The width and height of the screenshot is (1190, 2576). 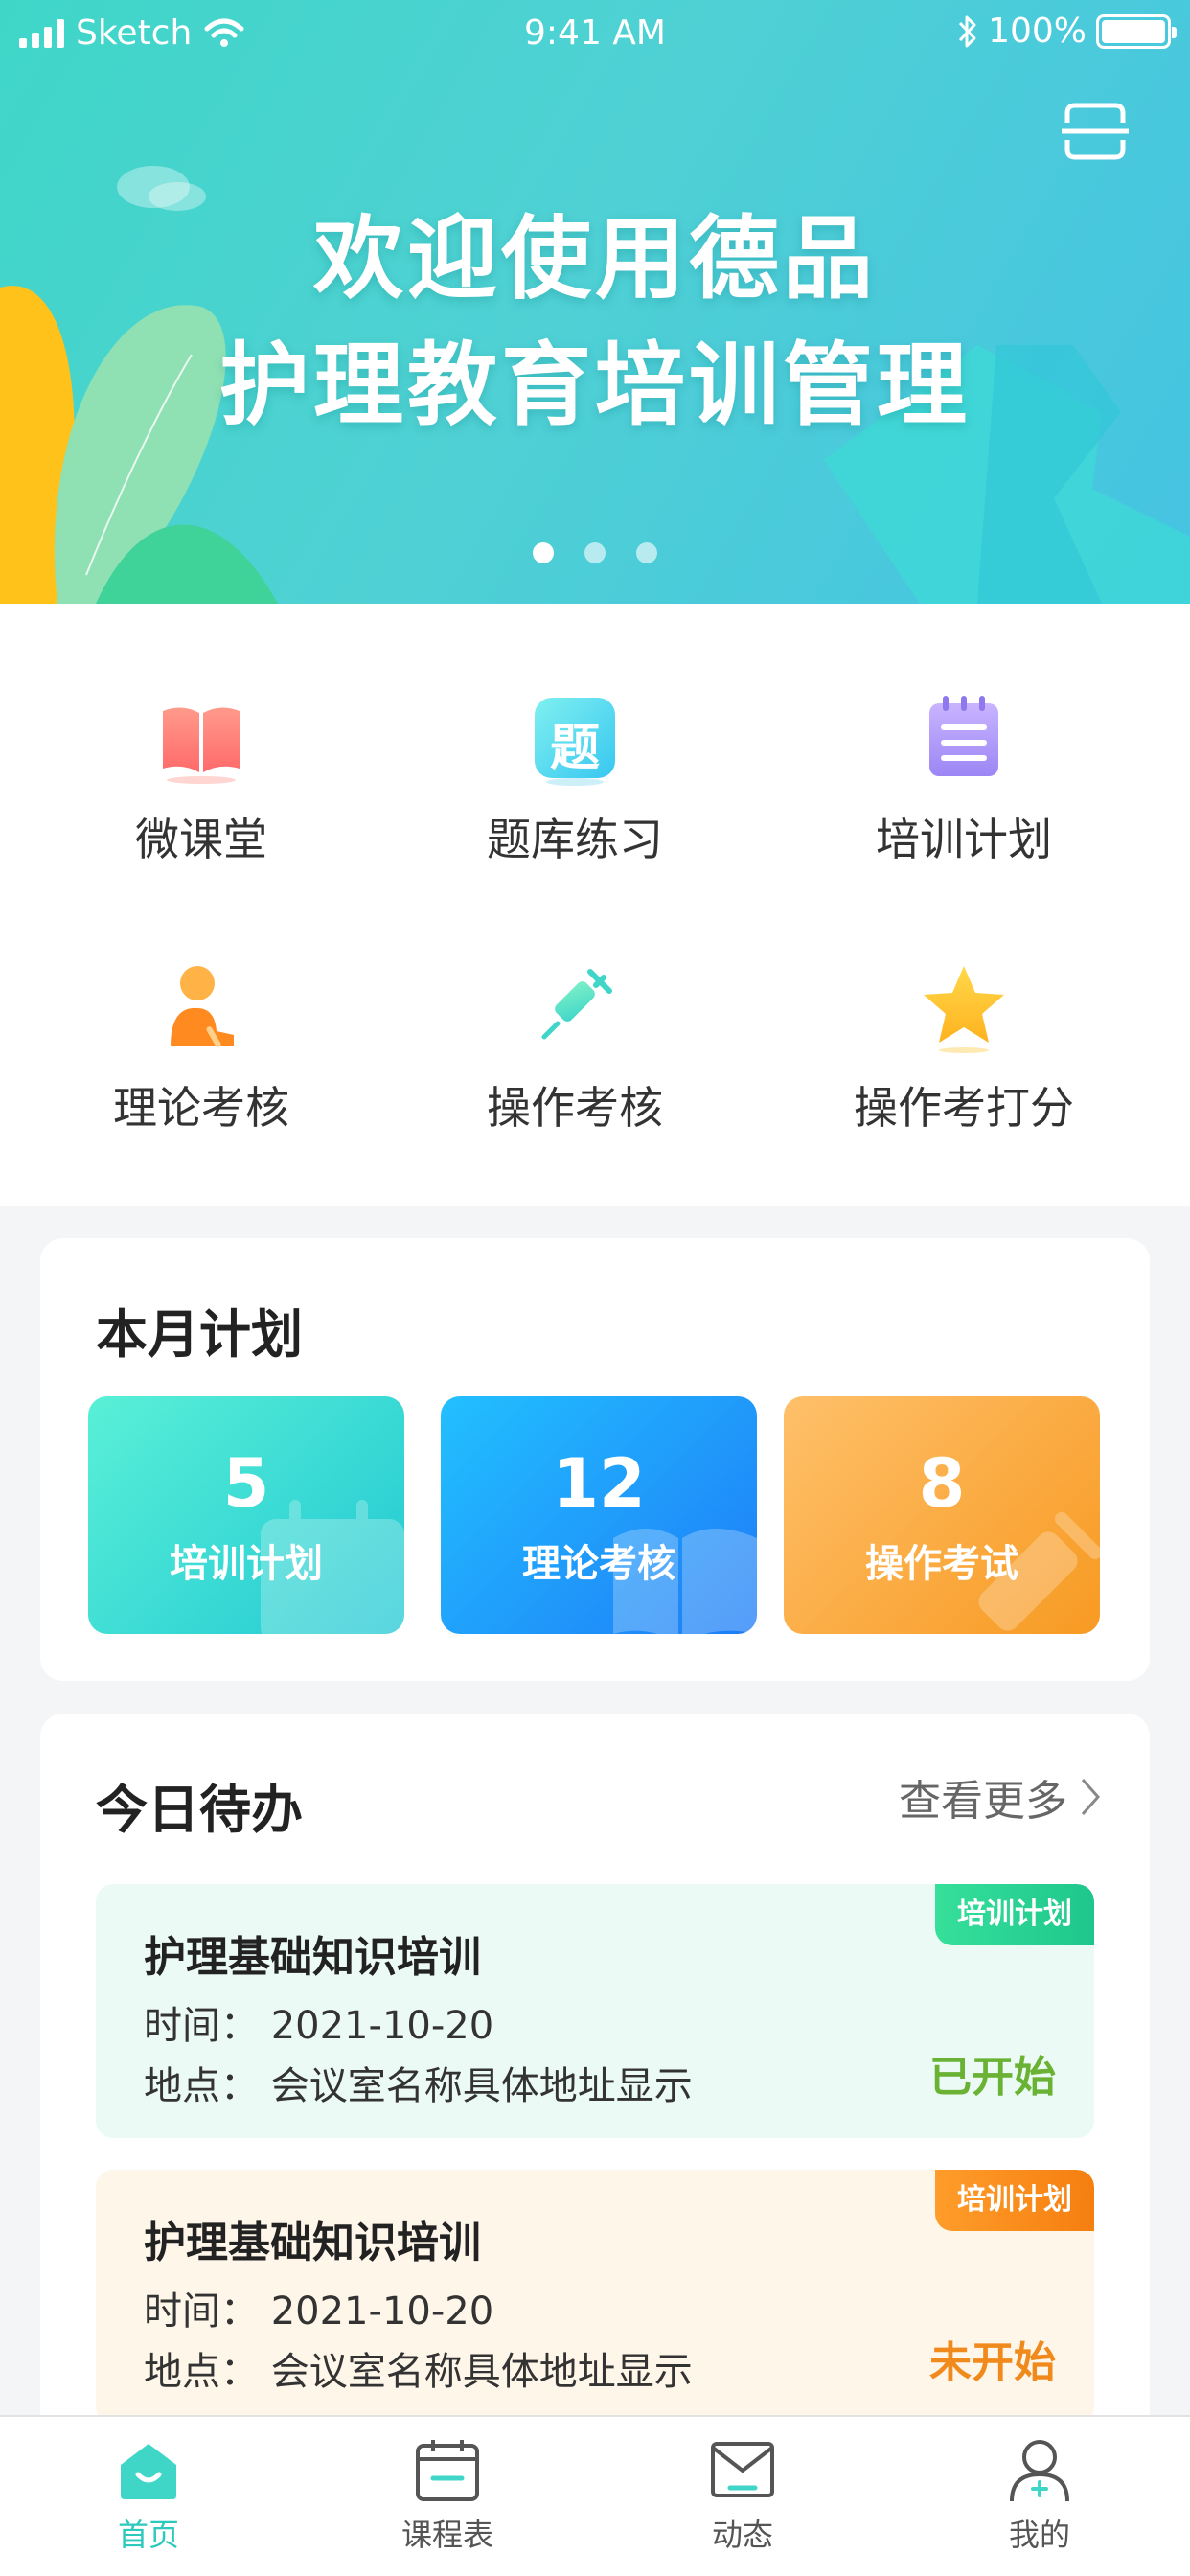 What do you see at coordinates (992, 2363) in the screenshot?
I see `todo-status: 未开始` at bounding box center [992, 2363].